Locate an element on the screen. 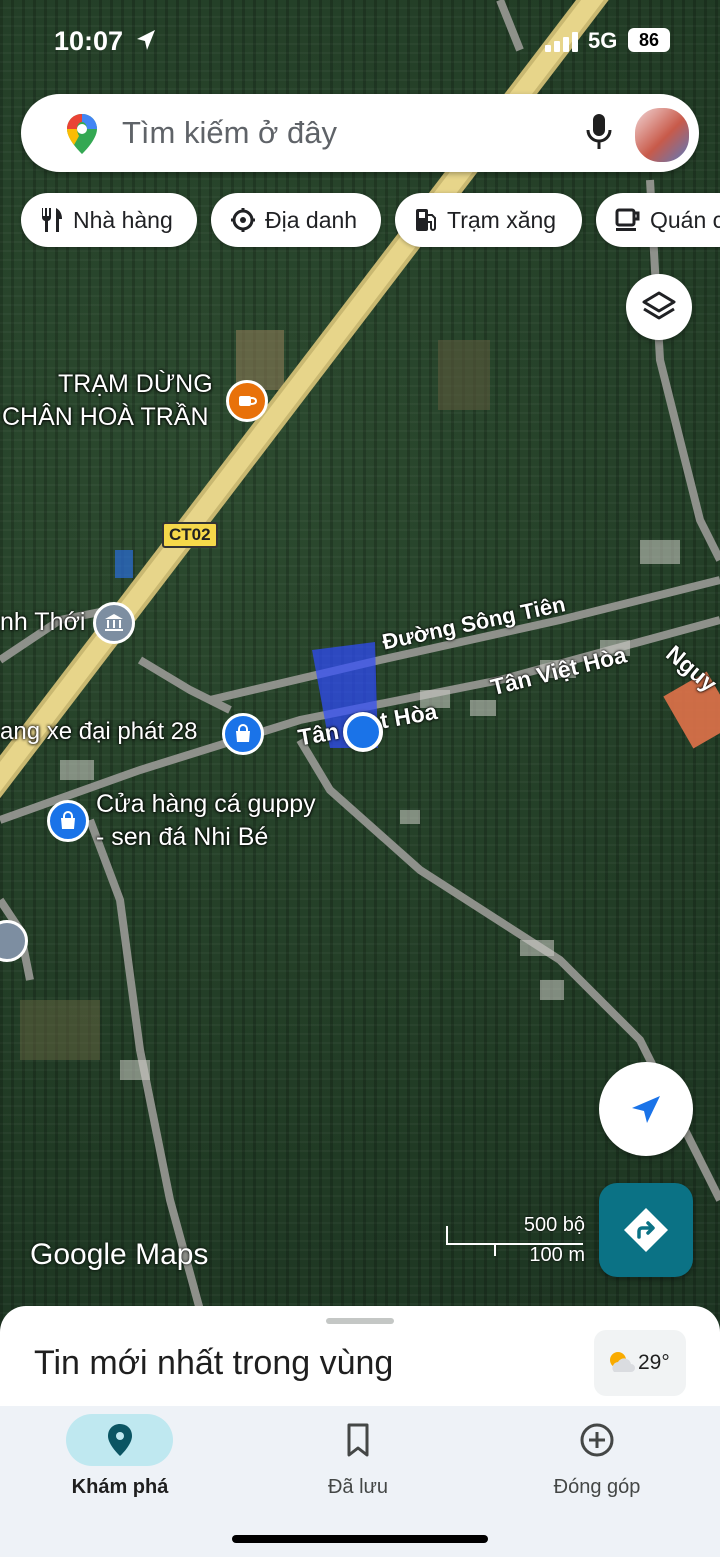 This screenshot has width=720, height=1557. fork-knife-icon is located at coordinates (51, 220).